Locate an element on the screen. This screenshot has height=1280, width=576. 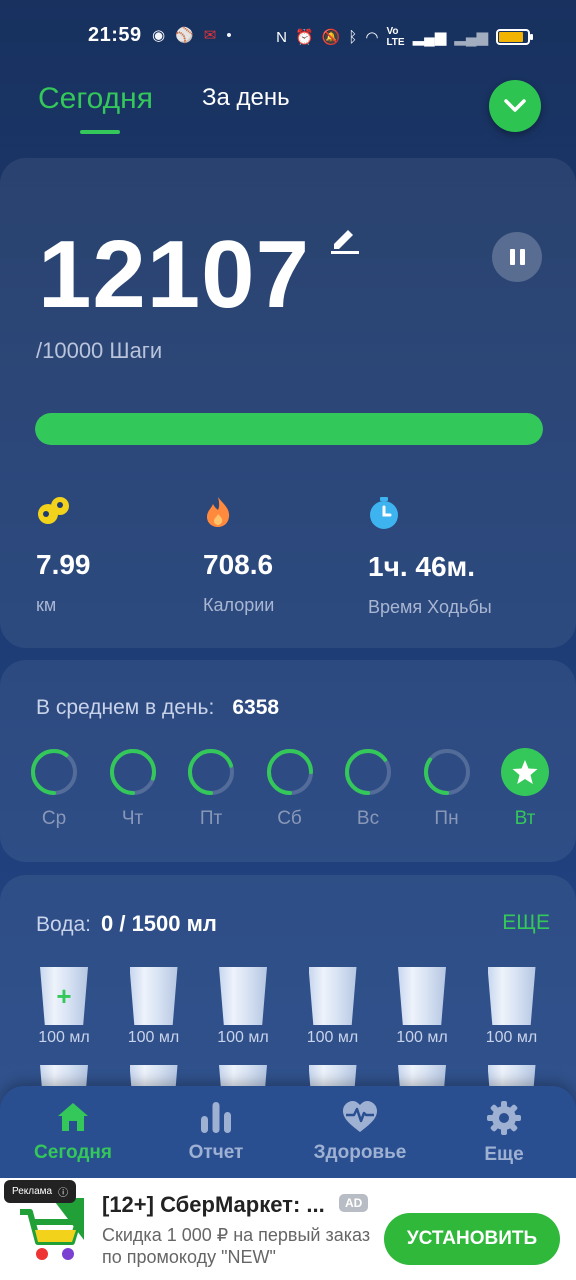
system-icons: N ⏰ 🔕 ᛒ ◠ Vo LTE ▂▄▆ ▂▄▆ is located at coordinates (404, 37).